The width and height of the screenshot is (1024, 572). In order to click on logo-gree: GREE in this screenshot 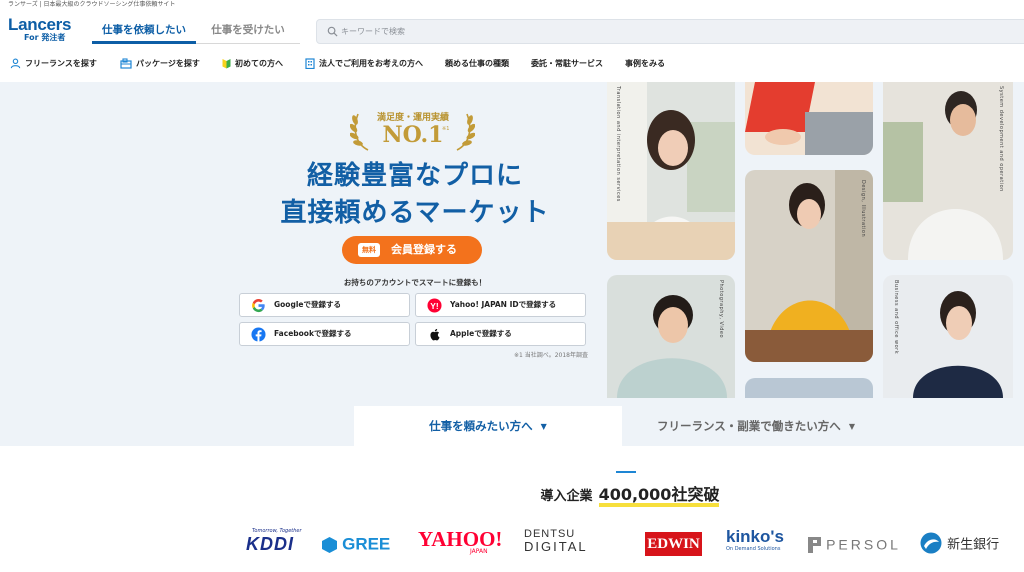, I will do `click(356, 549)`.